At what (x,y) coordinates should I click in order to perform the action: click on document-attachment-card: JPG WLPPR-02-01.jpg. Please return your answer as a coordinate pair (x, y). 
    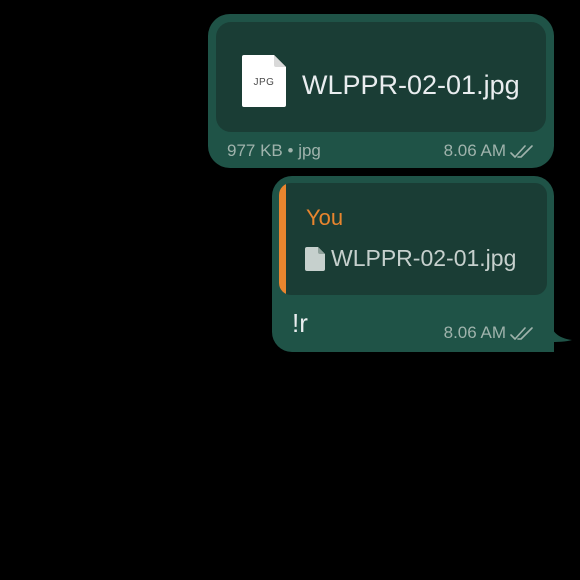
    Looking at the image, I should click on (381, 77).